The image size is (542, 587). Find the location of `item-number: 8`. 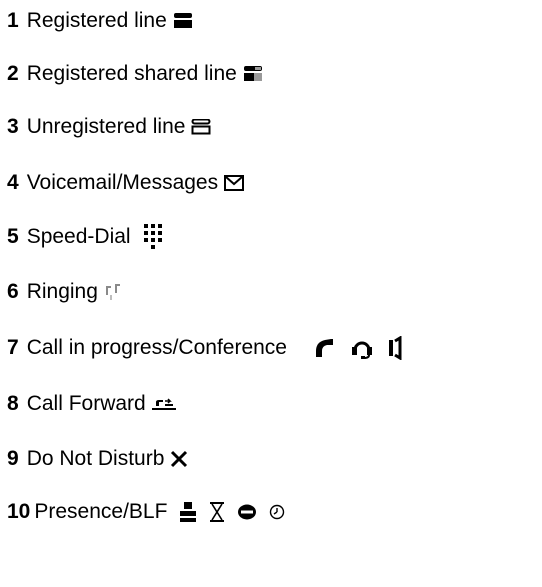

item-number: 8 is located at coordinates (13, 403).